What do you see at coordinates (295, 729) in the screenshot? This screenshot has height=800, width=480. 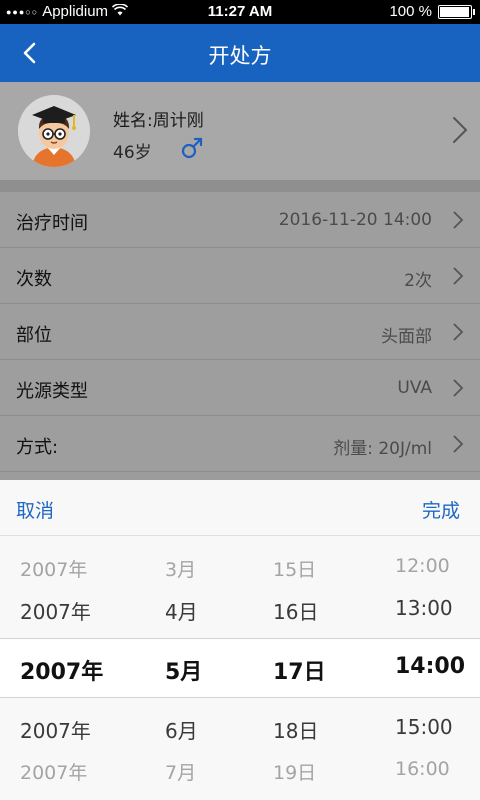 I see `picker-day: 18日` at bounding box center [295, 729].